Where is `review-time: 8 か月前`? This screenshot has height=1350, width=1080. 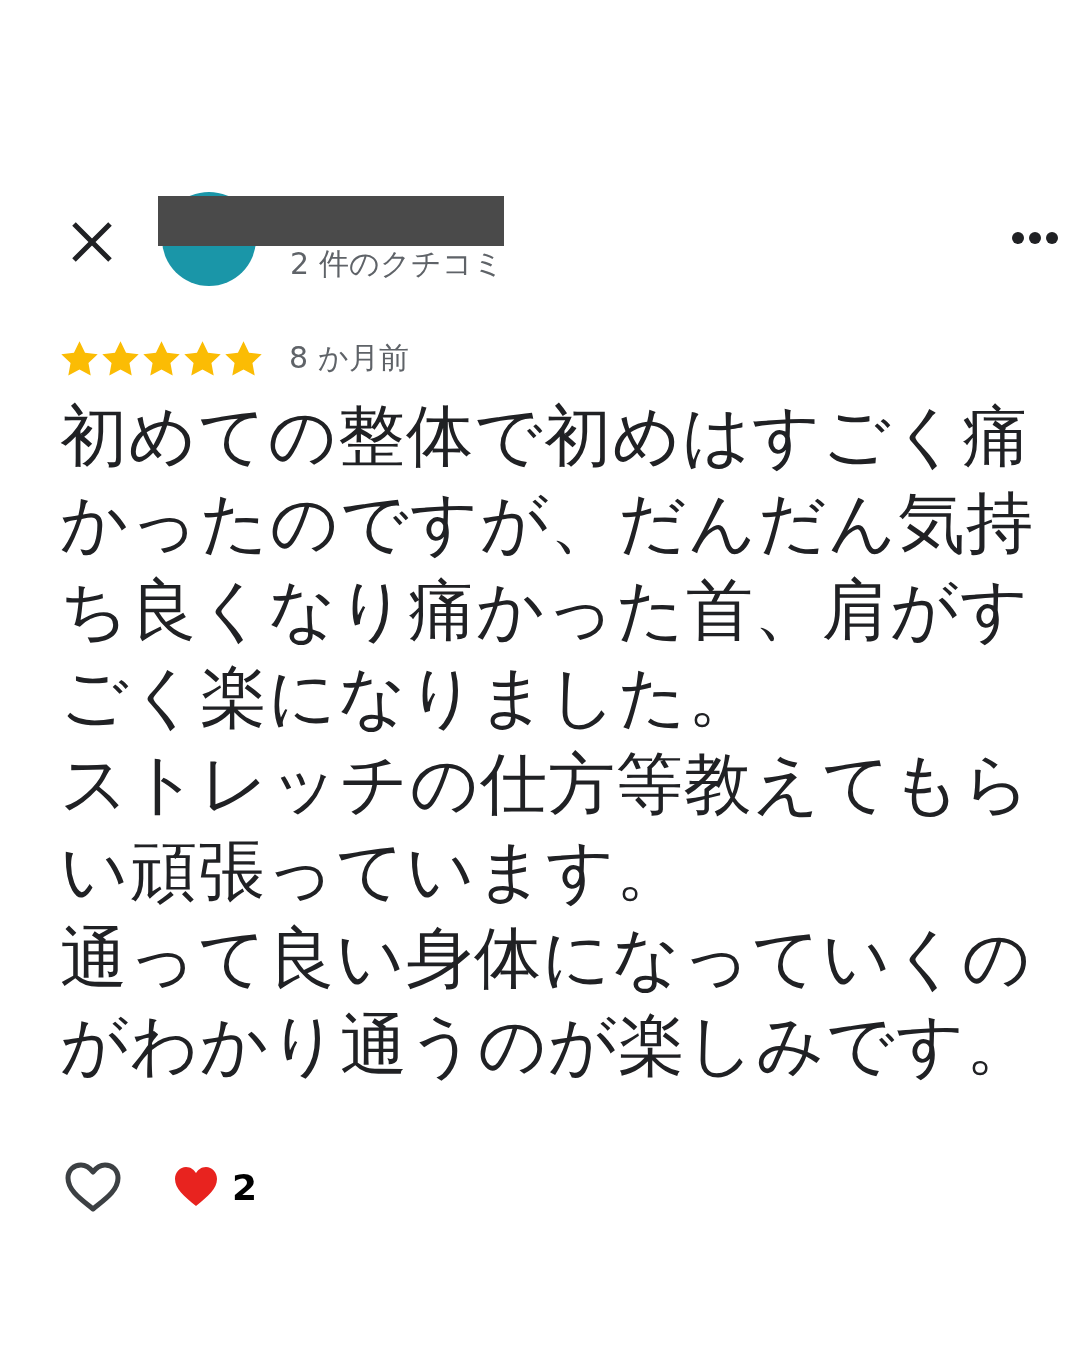 review-time: 8 か月前 is located at coordinates (349, 358).